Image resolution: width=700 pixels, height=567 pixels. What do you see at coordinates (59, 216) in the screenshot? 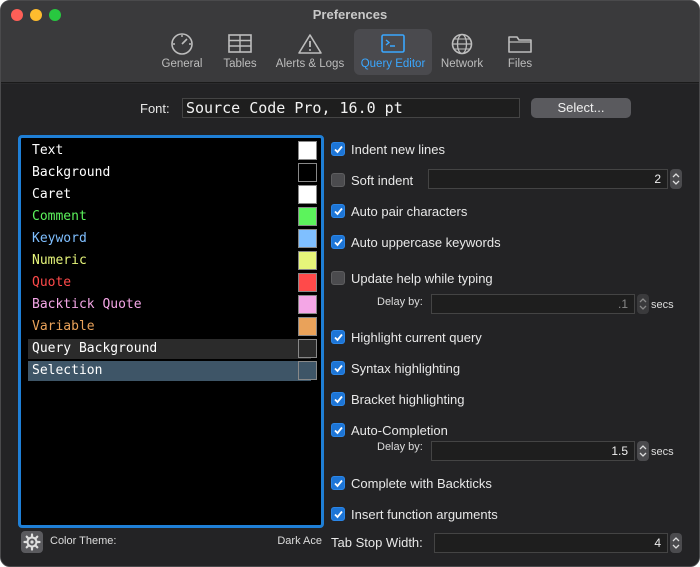
I see `theme-item-label: Comment` at bounding box center [59, 216].